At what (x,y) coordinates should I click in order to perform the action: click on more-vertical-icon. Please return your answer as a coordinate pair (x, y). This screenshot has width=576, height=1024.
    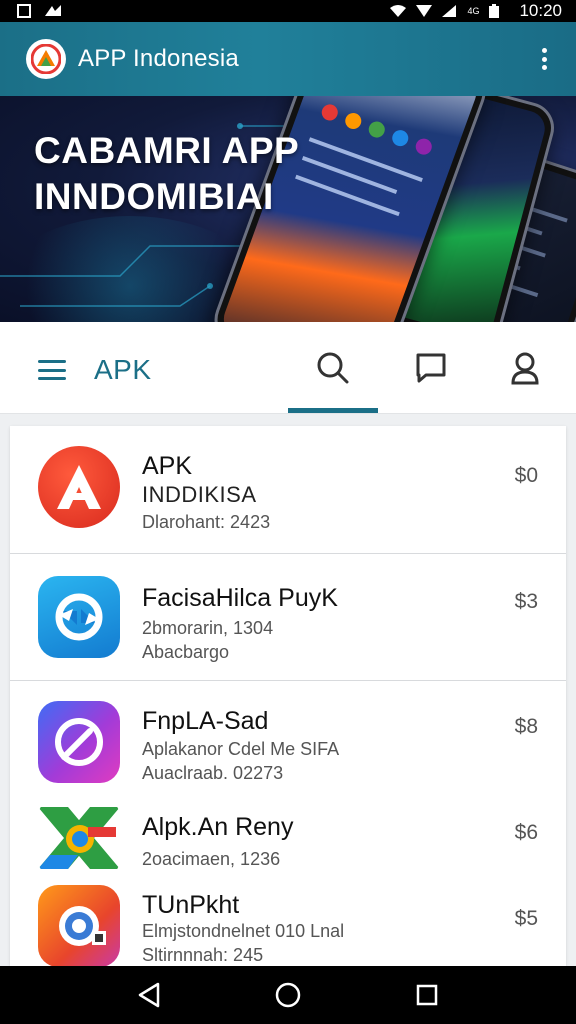
    Looking at the image, I should click on (544, 59).